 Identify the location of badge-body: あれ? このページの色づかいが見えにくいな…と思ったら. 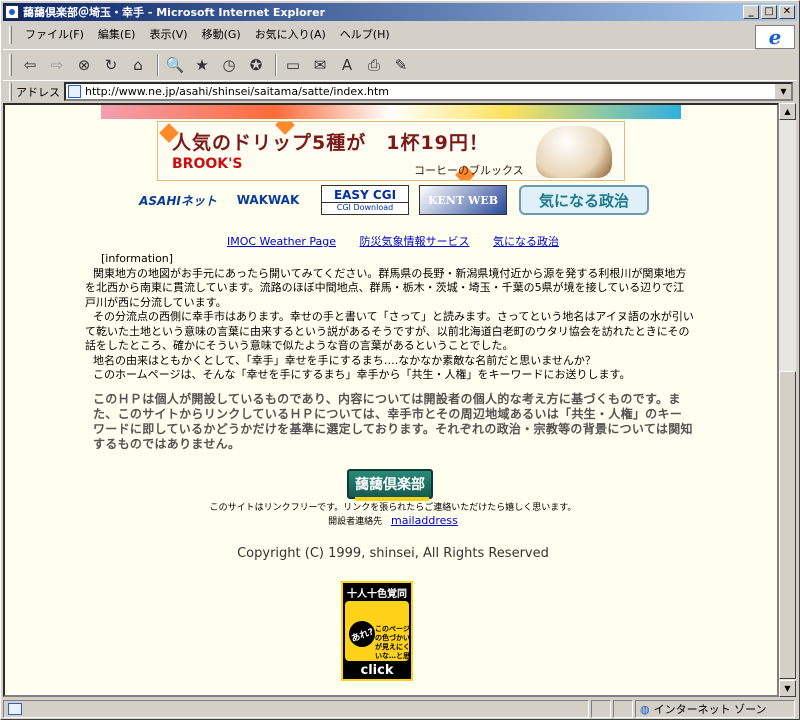
(377, 635).